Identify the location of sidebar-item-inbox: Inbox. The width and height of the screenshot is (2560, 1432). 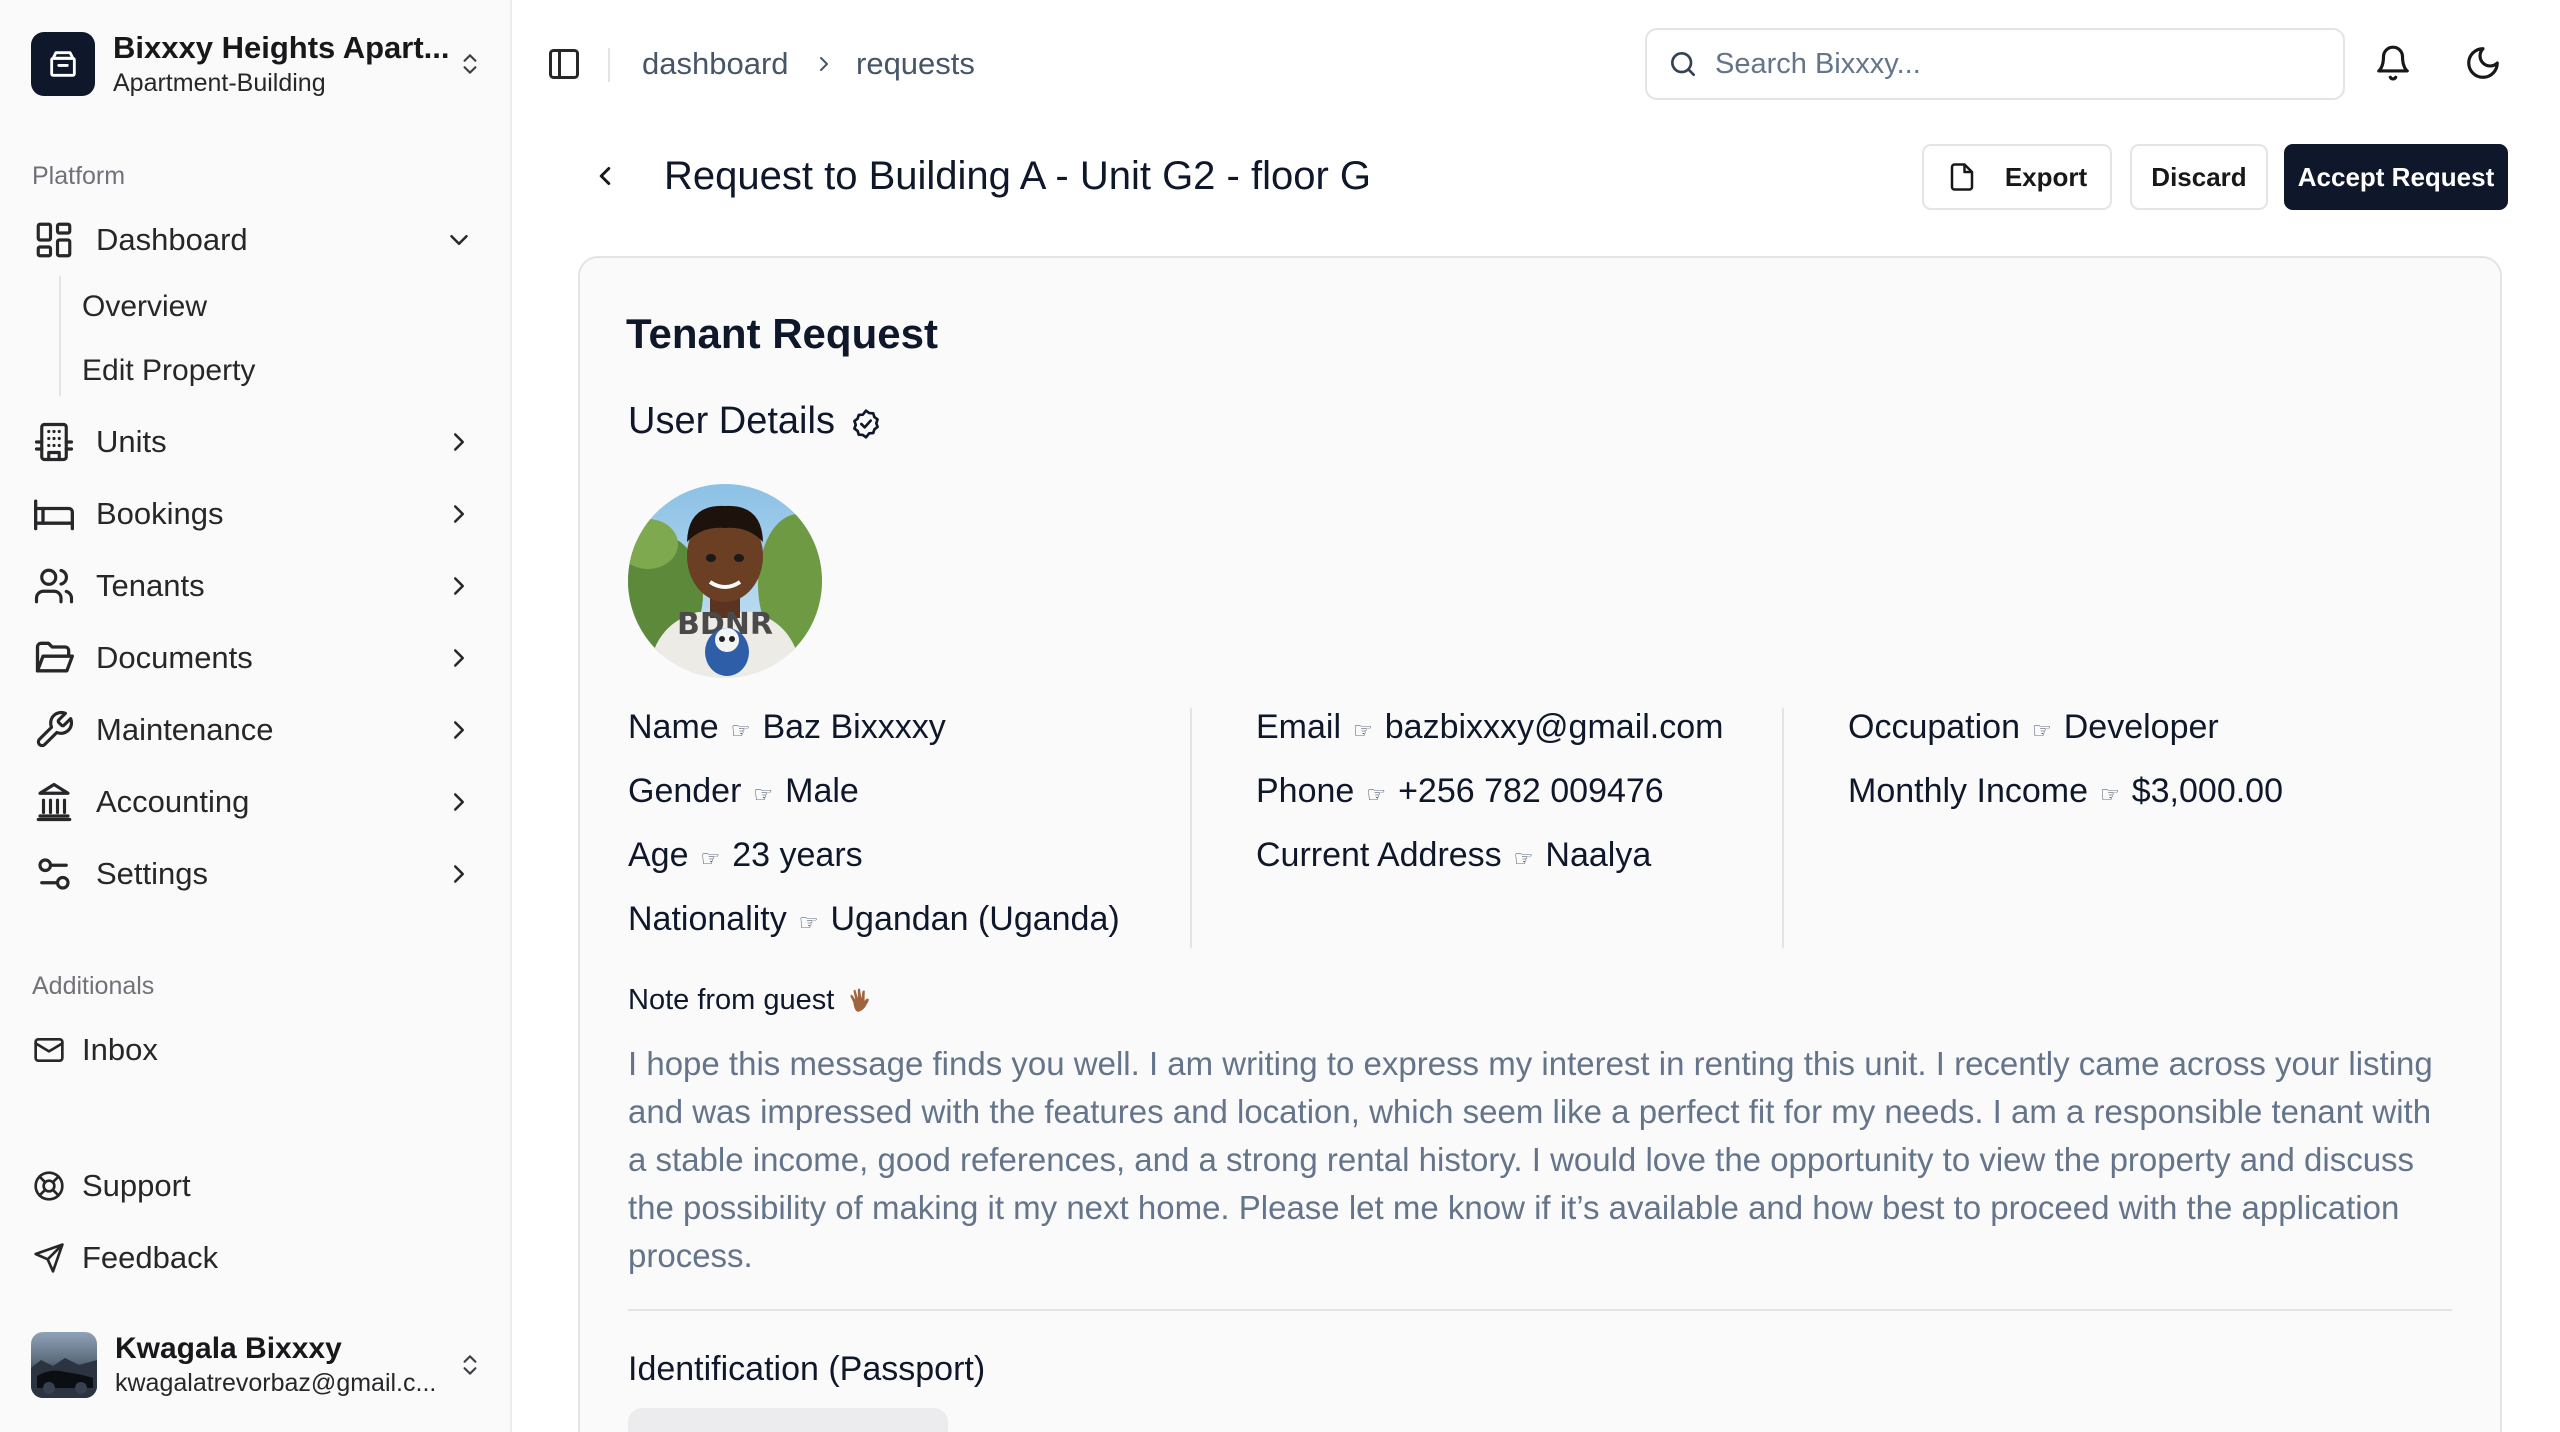
(257, 1050).